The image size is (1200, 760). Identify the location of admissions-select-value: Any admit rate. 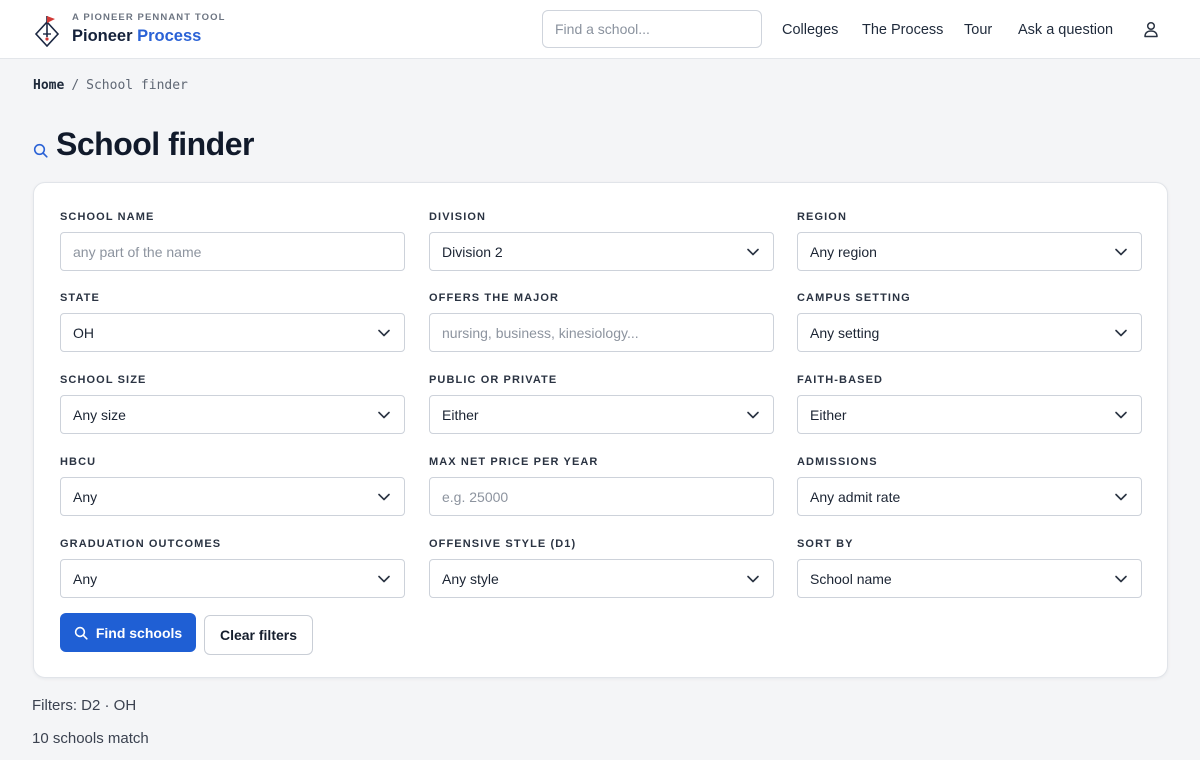
(855, 496).